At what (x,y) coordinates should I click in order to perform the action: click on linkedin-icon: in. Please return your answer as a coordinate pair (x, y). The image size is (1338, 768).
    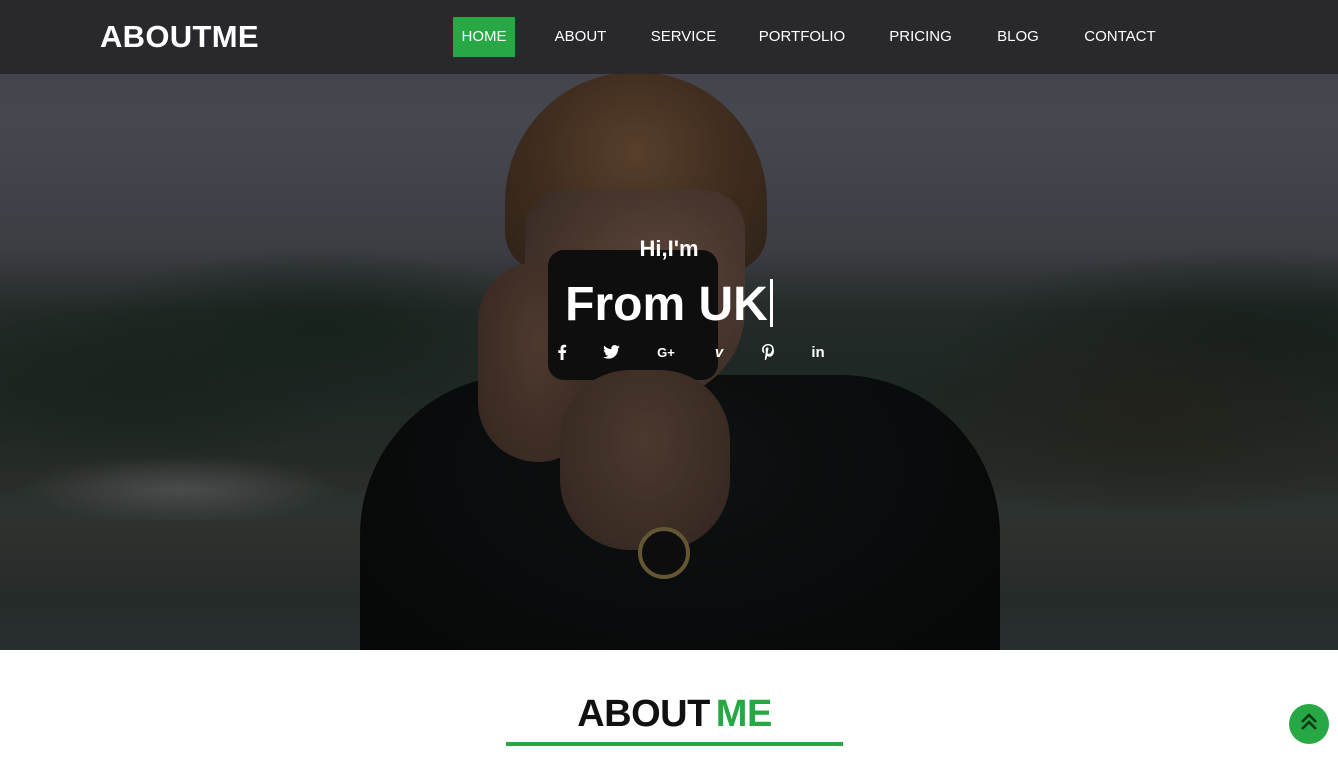
    Looking at the image, I should click on (818, 352).